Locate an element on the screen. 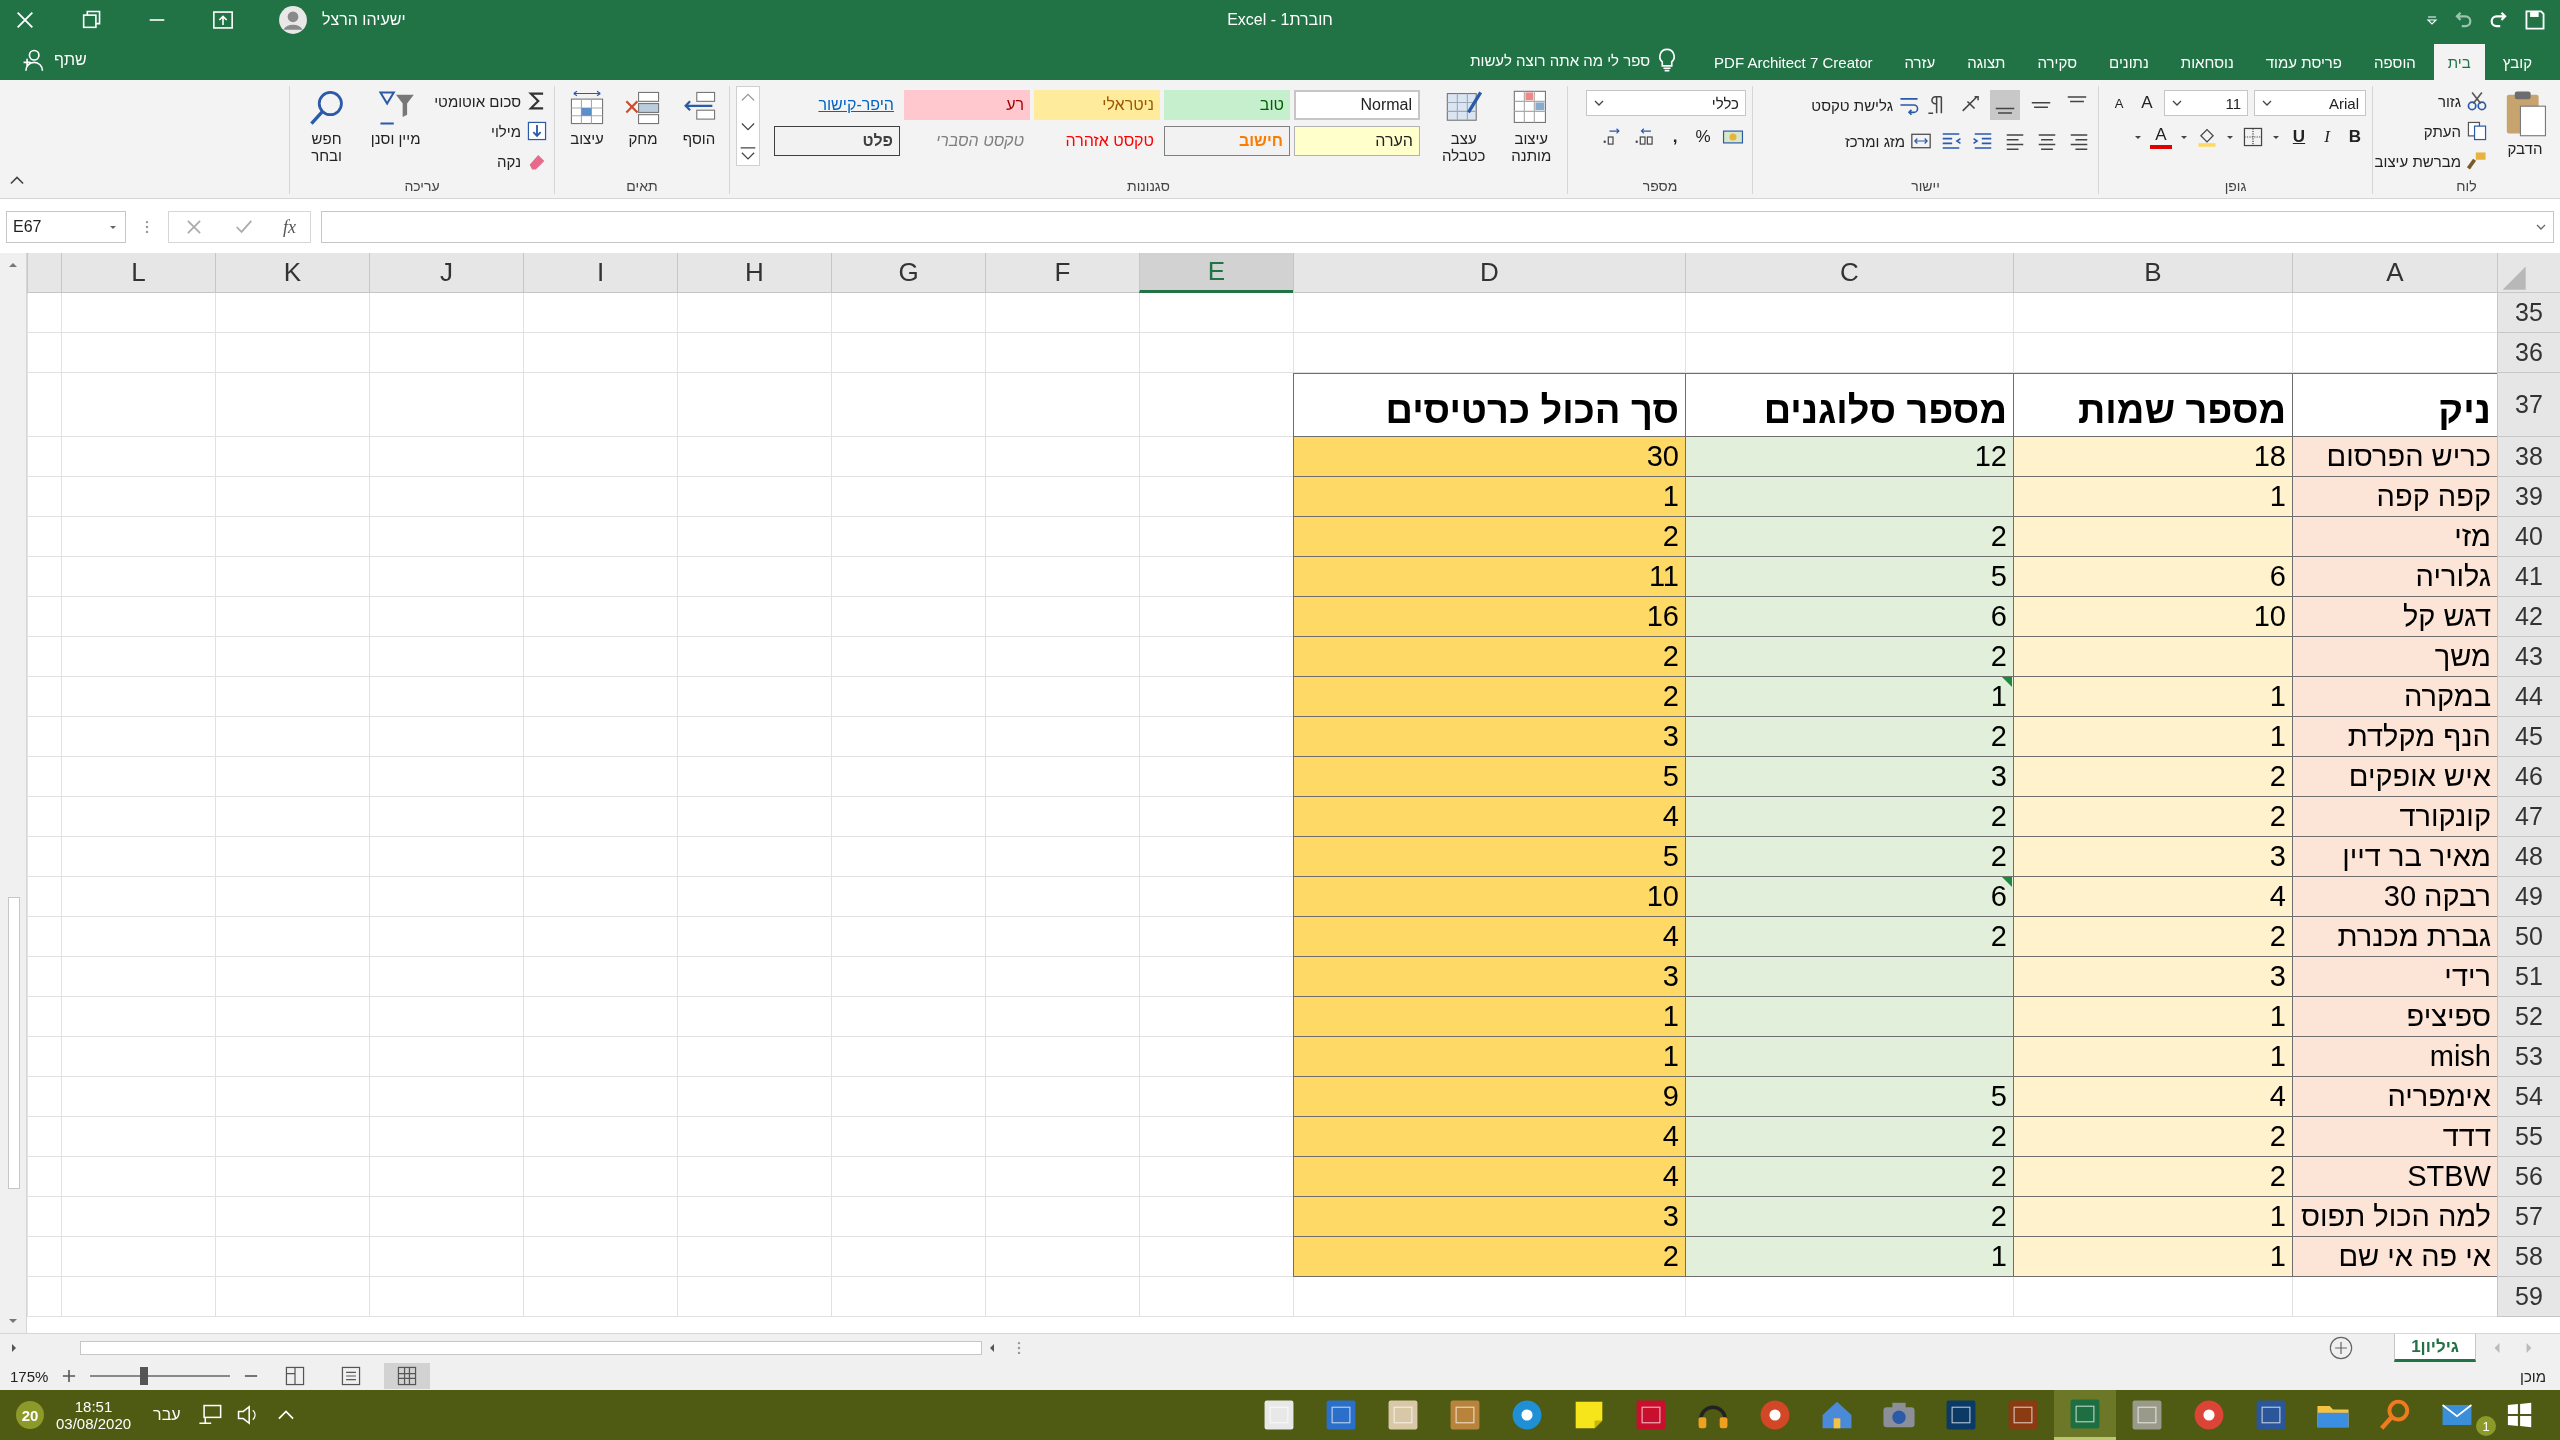 The width and height of the screenshot is (2560, 1440). column-header: F is located at coordinates (1062, 273).